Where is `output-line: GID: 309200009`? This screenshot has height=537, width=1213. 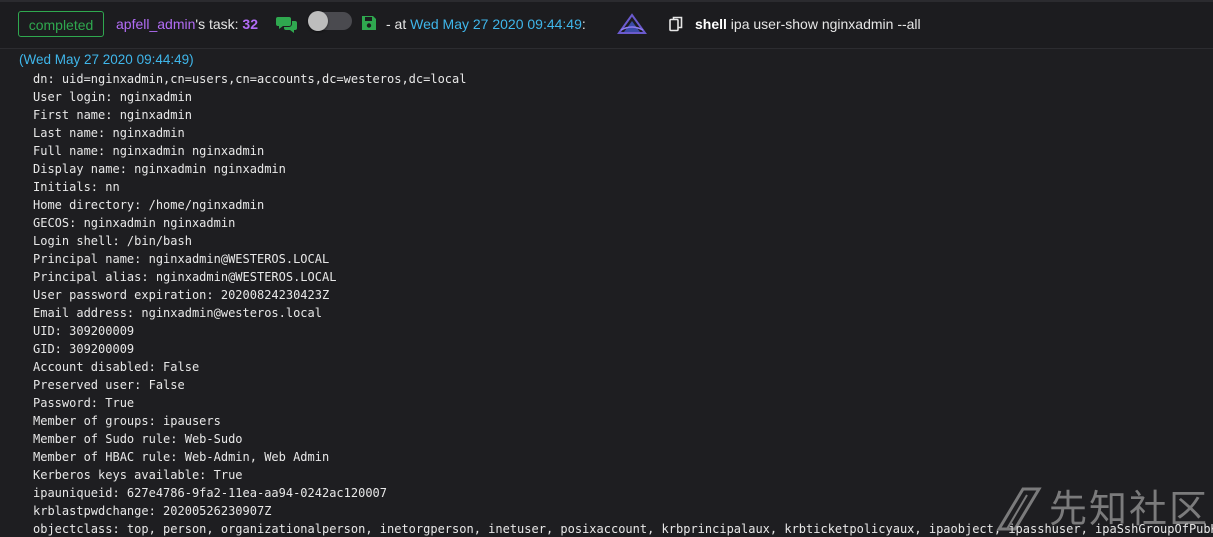
output-line: GID: 309200009 is located at coordinates (84, 349).